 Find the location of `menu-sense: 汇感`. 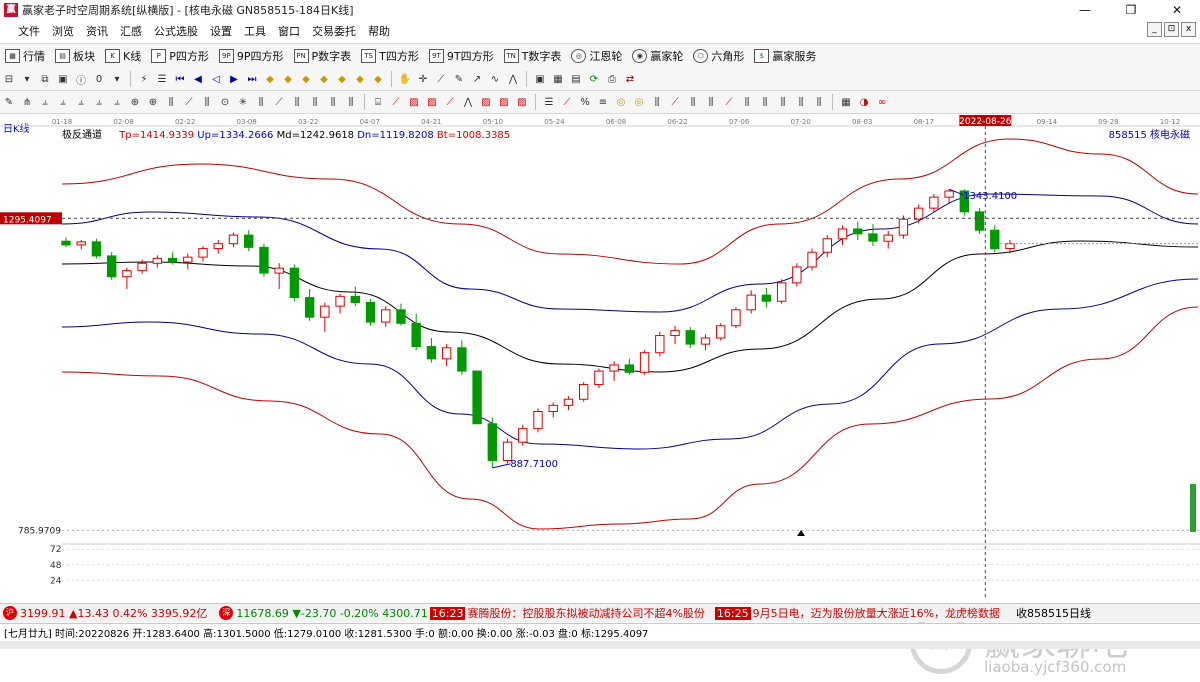

menu-sense: 汇感 is located at coordinates (131, 31).